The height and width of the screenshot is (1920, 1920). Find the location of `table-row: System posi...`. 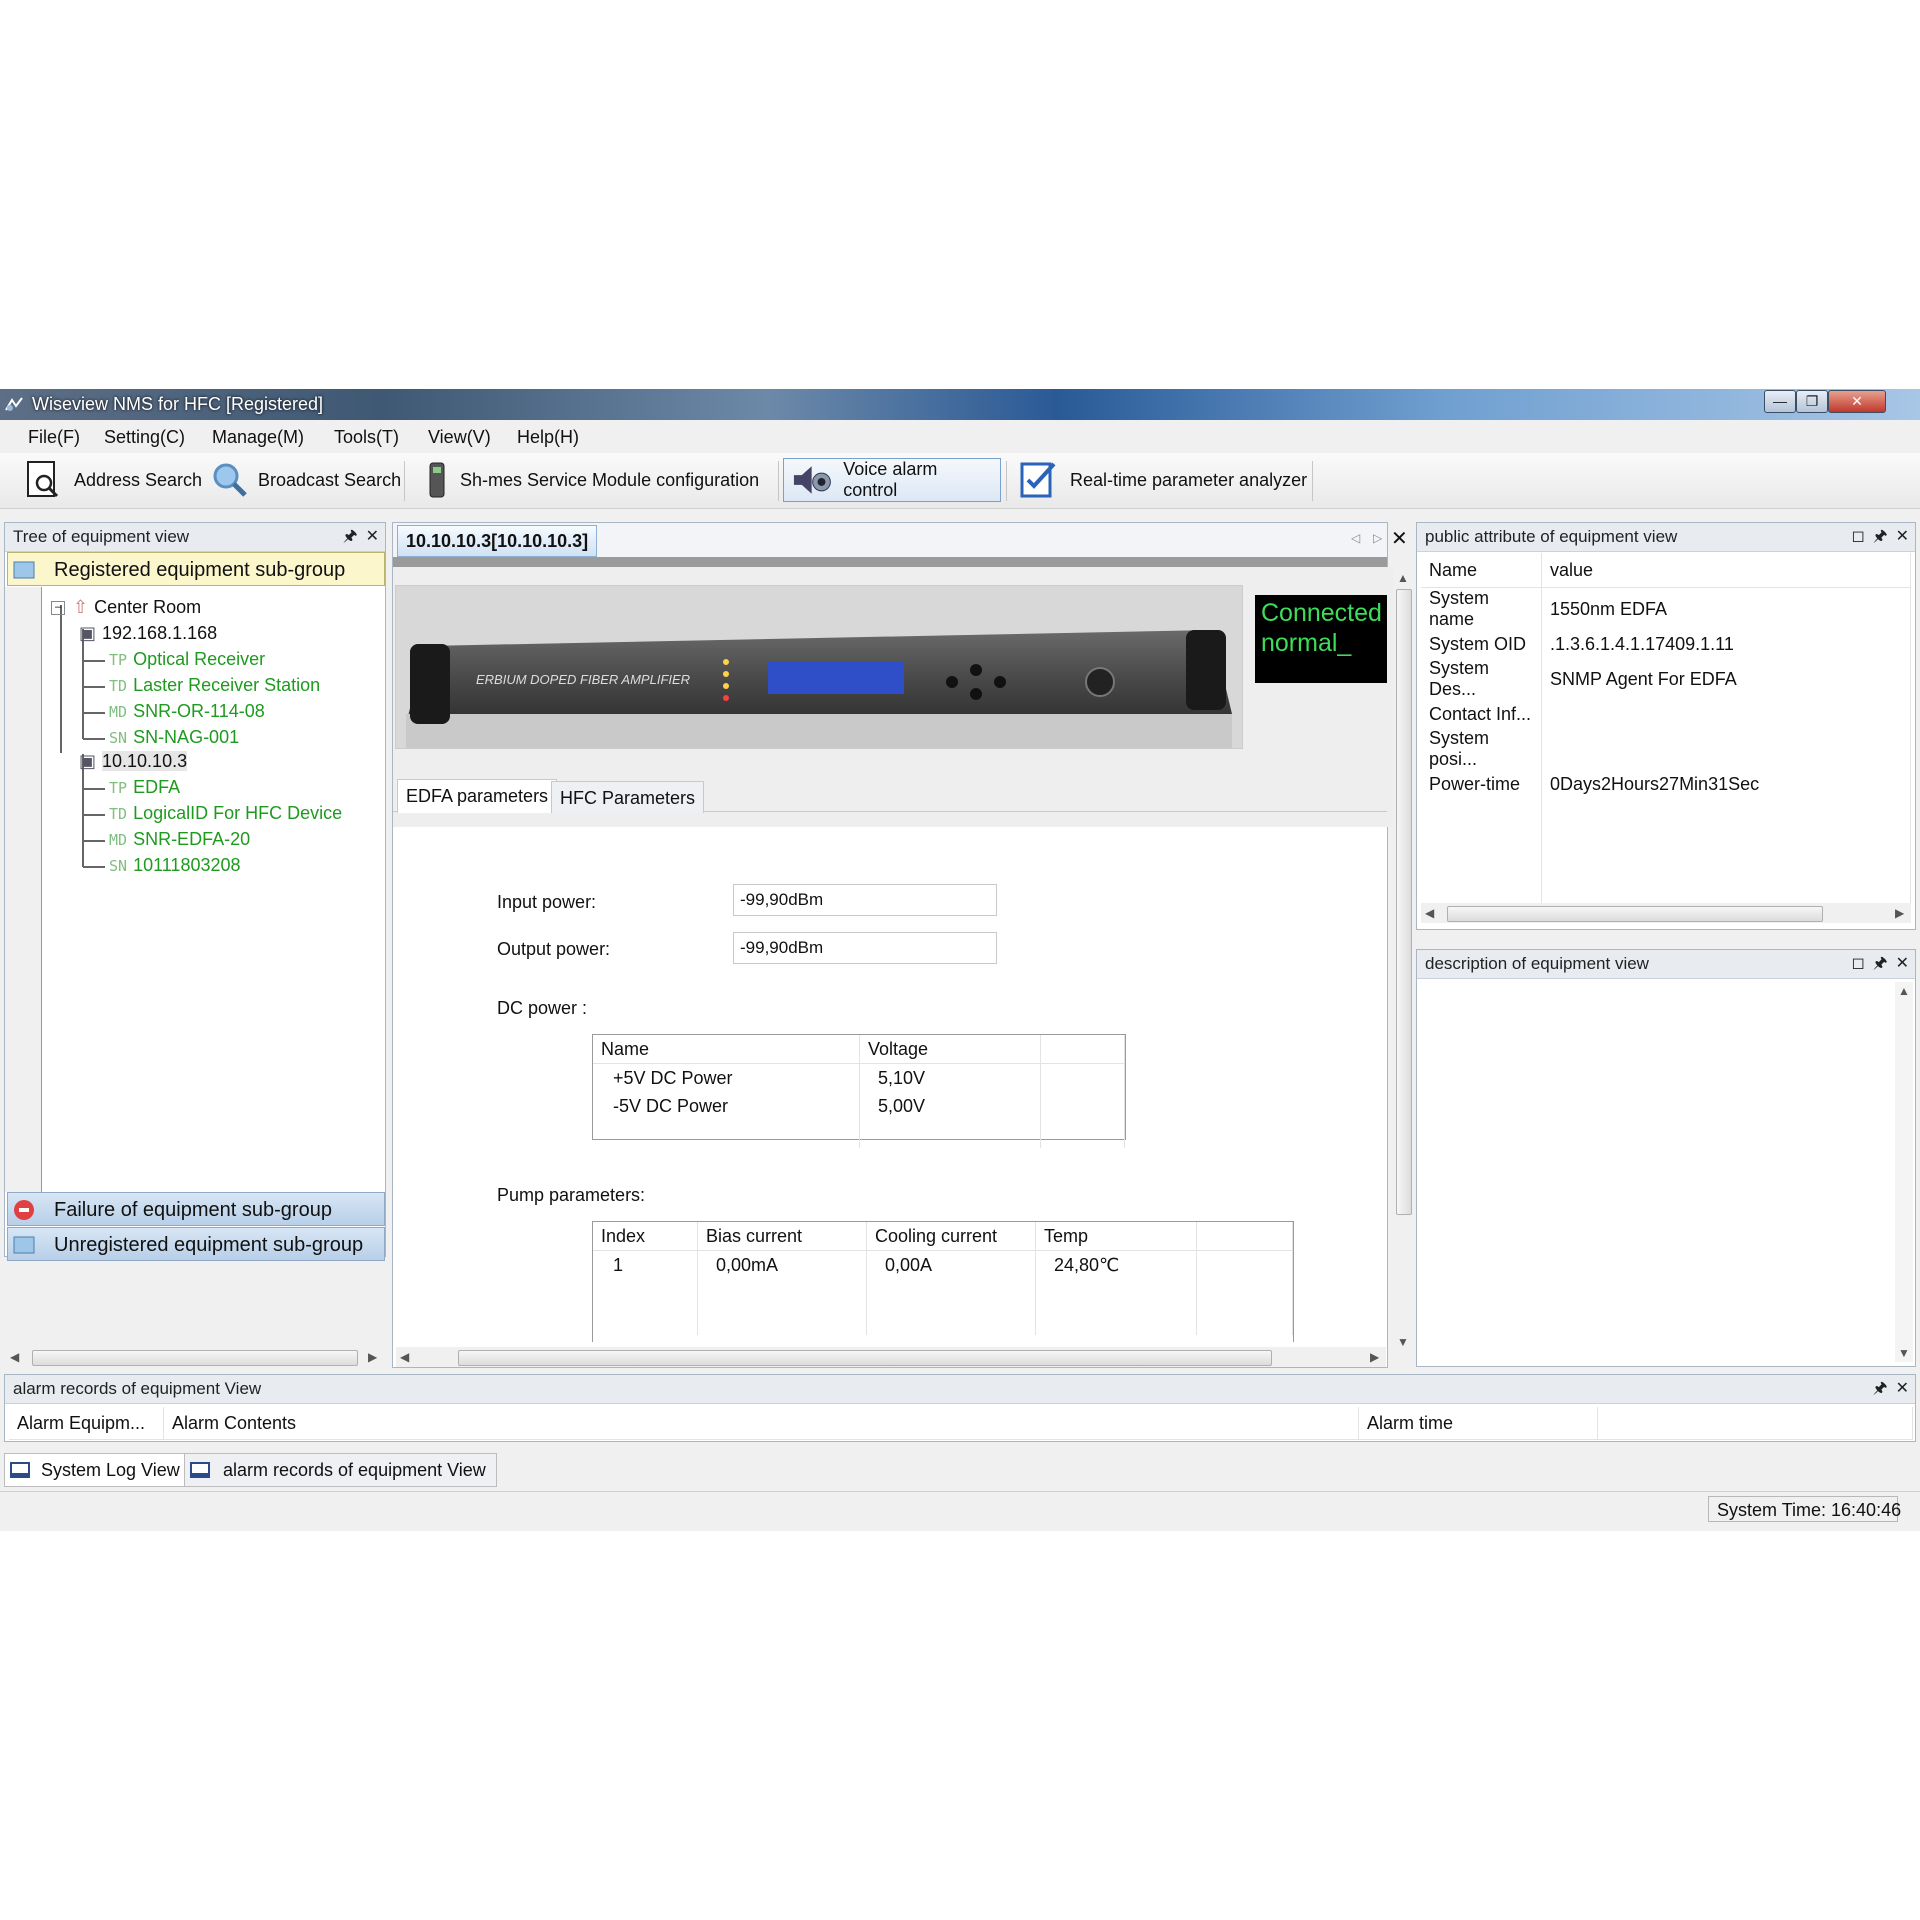

table-row: System posi... is located at coordinates (1666, 749).